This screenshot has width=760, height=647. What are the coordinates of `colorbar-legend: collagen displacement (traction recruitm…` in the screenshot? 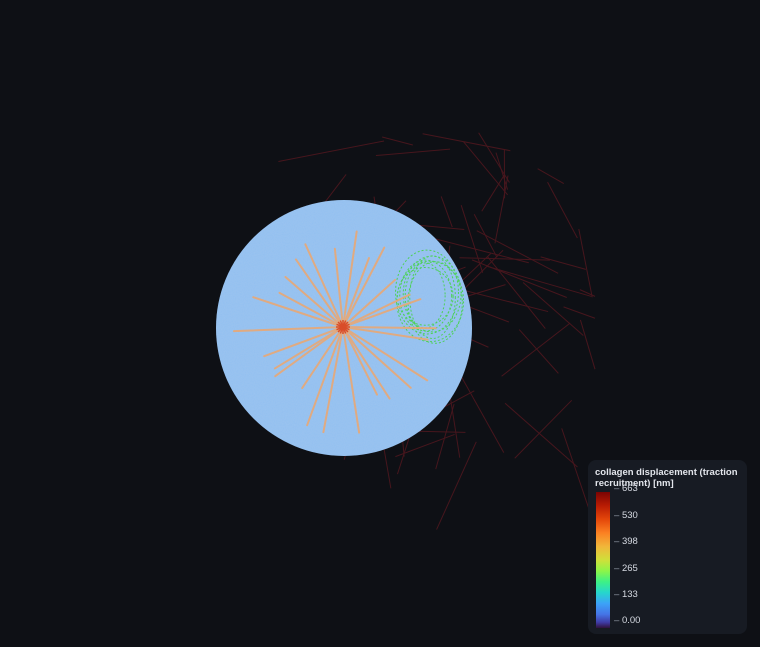 It's located at (667, 547).